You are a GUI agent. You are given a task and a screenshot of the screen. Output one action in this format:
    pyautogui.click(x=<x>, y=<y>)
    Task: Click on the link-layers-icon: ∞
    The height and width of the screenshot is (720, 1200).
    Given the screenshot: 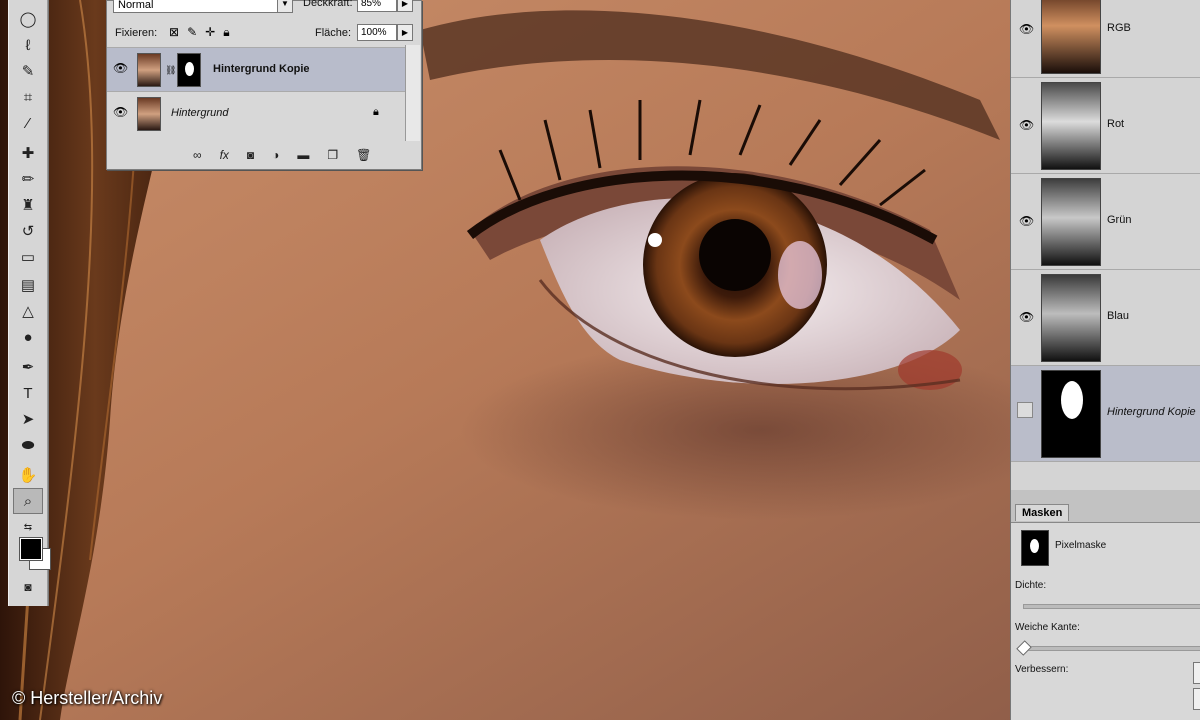 What is the action you would take?
    pyautogui.click(x=197, y=155)
    